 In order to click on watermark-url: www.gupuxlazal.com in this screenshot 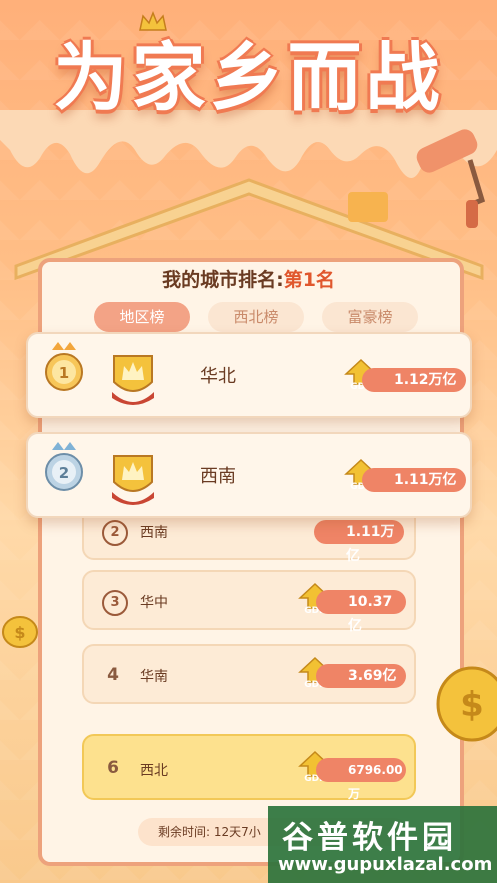, I will do `click(385, 864)`.